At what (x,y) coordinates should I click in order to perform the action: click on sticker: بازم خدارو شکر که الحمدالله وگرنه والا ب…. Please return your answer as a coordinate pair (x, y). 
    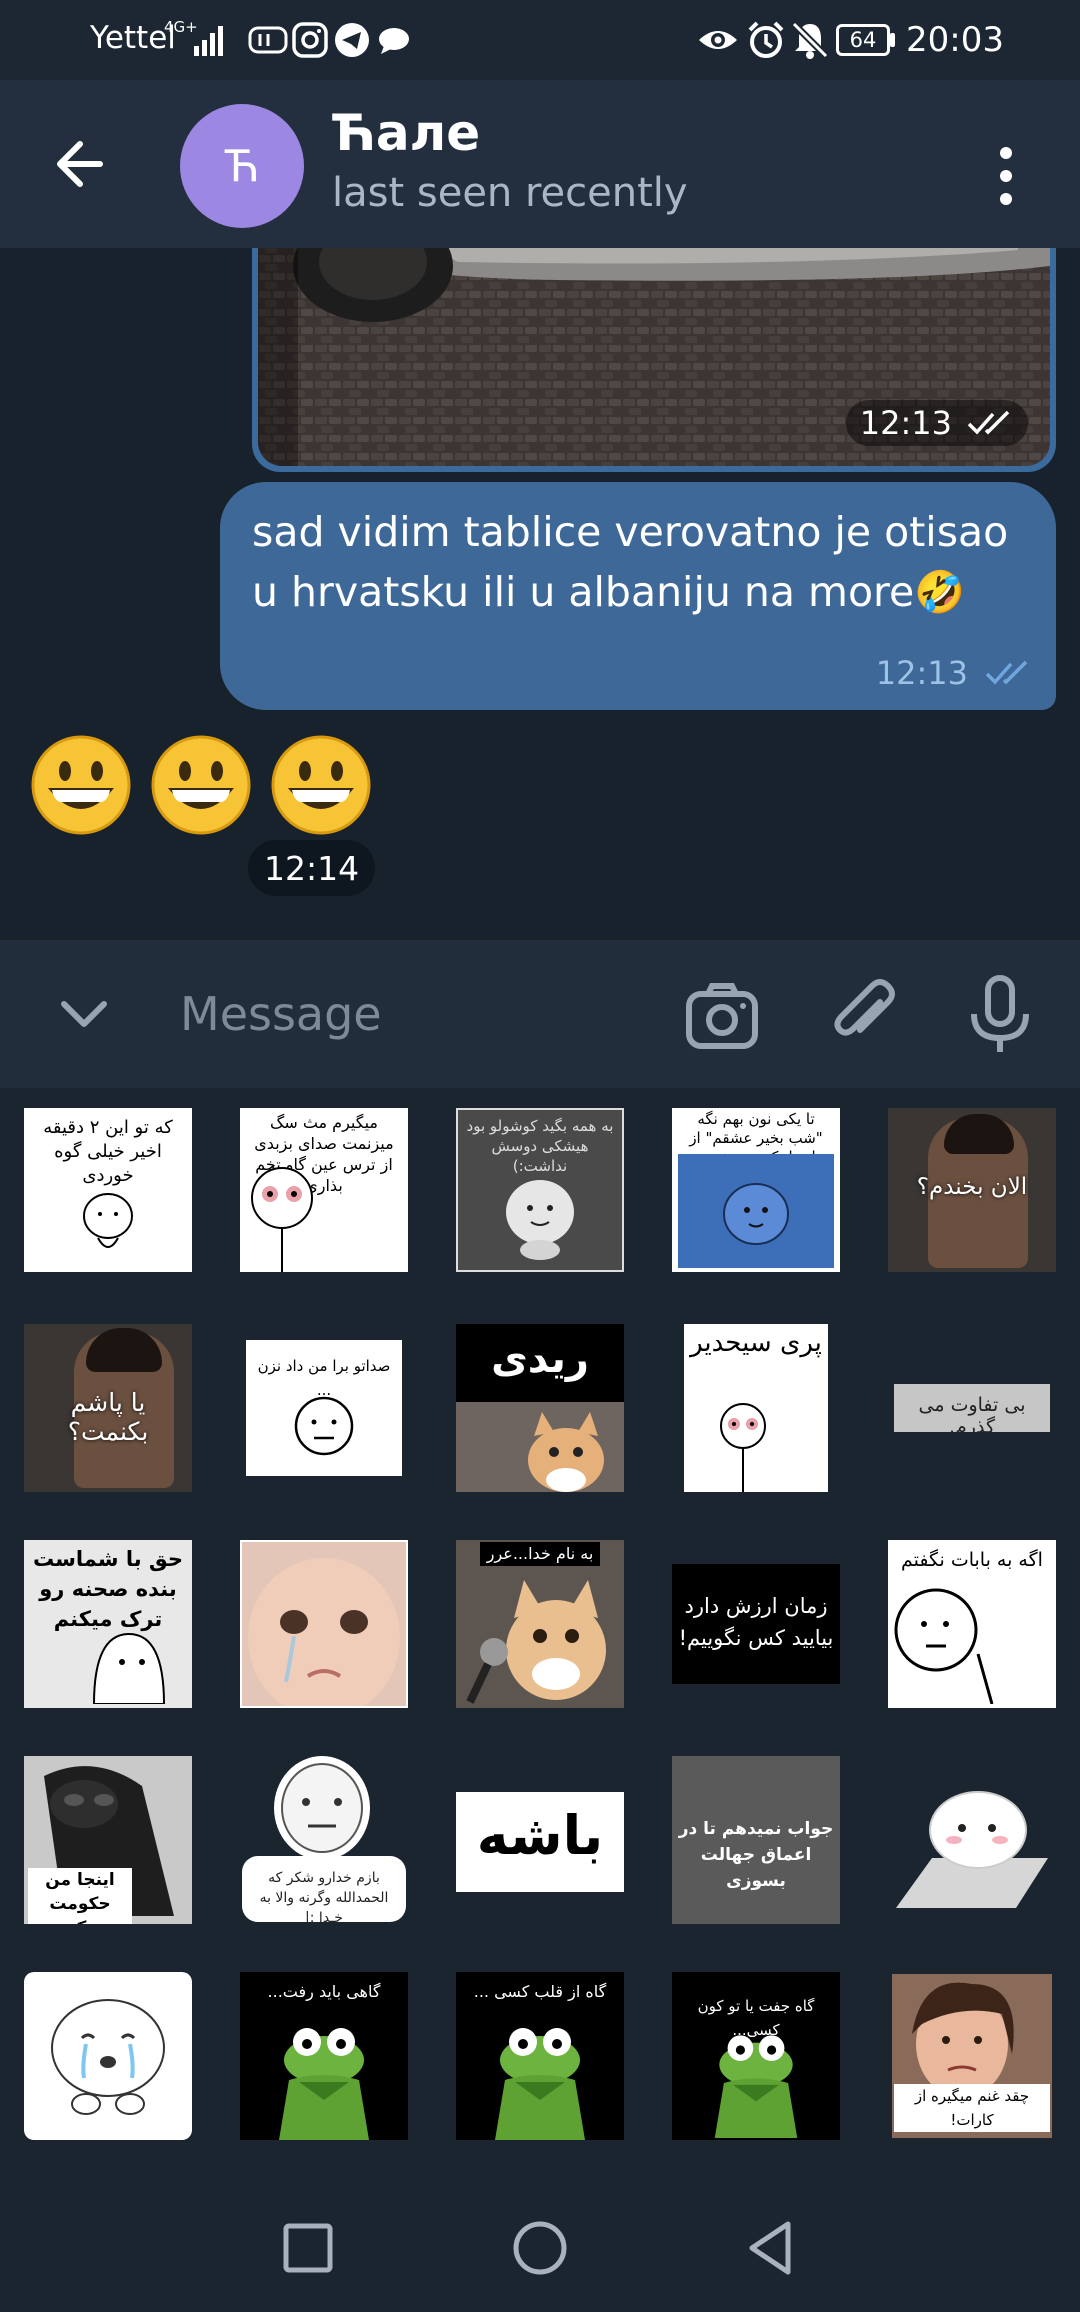
    Looking at the image, I should click on (324, 1840).